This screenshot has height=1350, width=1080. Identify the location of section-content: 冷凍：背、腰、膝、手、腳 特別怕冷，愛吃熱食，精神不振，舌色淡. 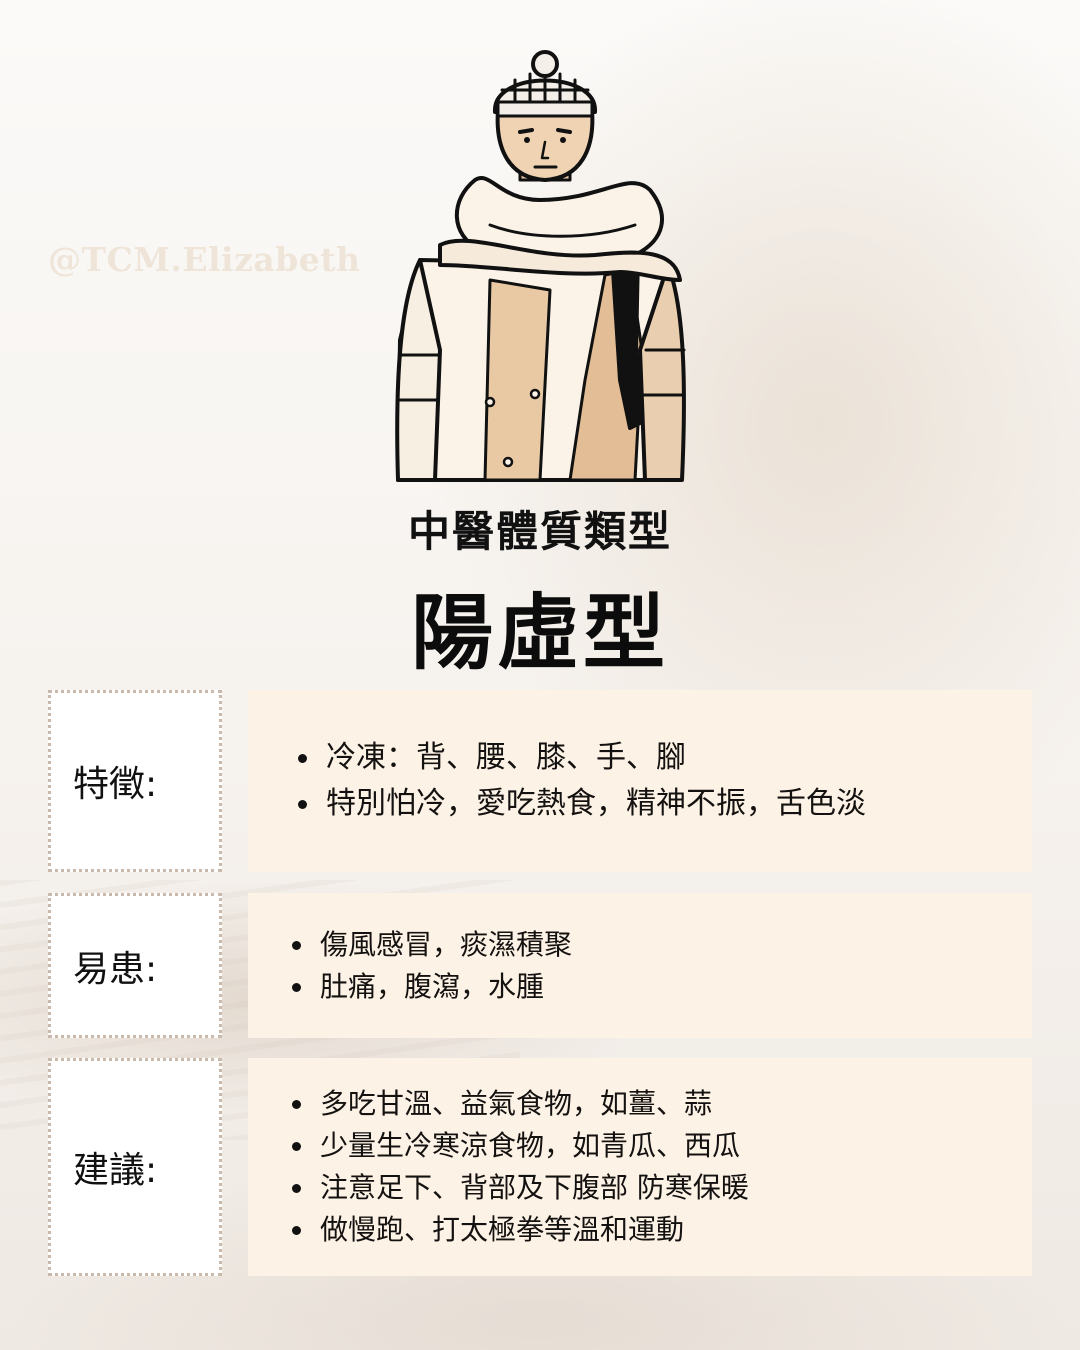
(640, 781).